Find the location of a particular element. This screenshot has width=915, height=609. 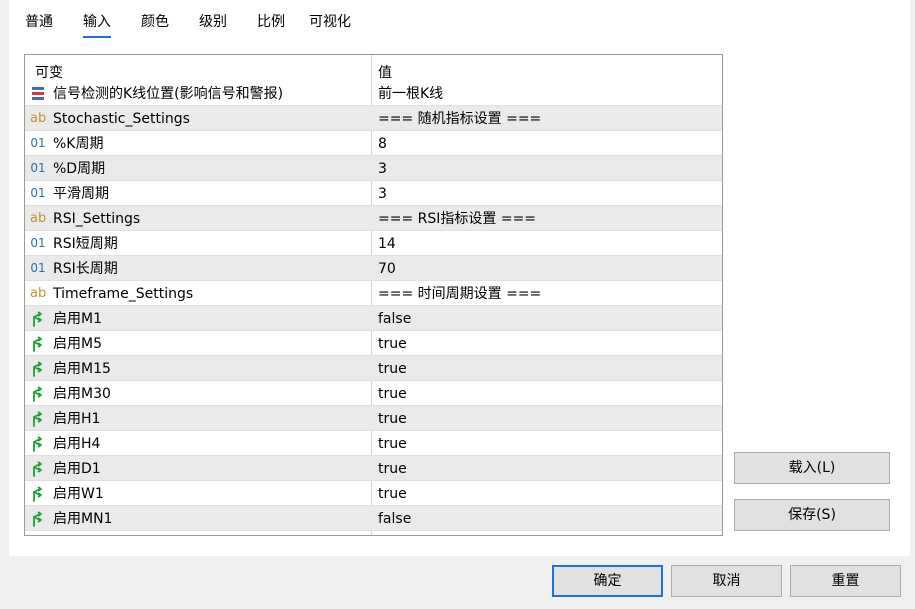

table-row: 启用H1 true is located at coordinates (373, 418).